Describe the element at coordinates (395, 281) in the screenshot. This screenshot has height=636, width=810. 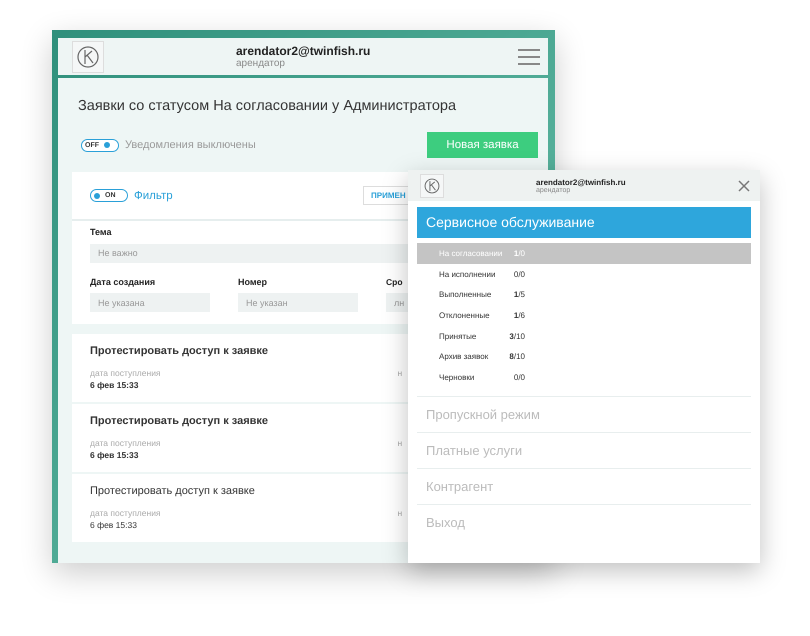
I see `field-label: Сро` at that location.